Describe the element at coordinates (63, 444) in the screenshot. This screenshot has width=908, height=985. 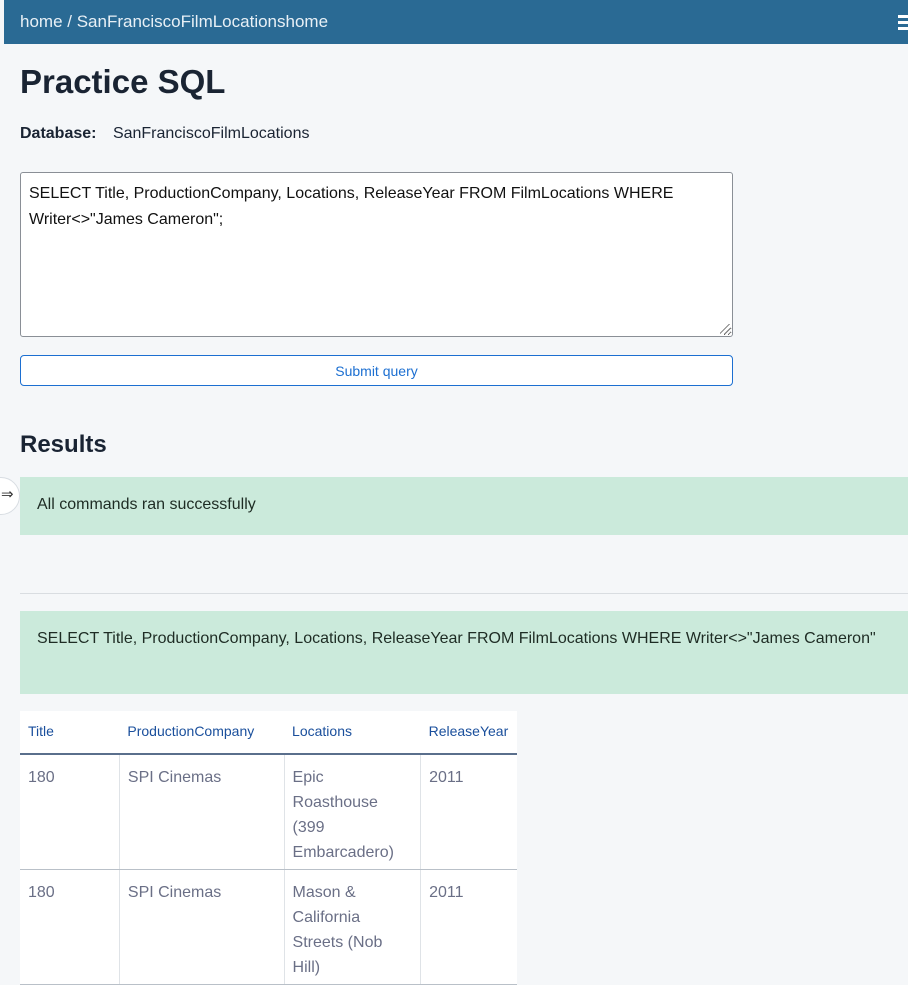
I see `results-heading: Results` at that location.